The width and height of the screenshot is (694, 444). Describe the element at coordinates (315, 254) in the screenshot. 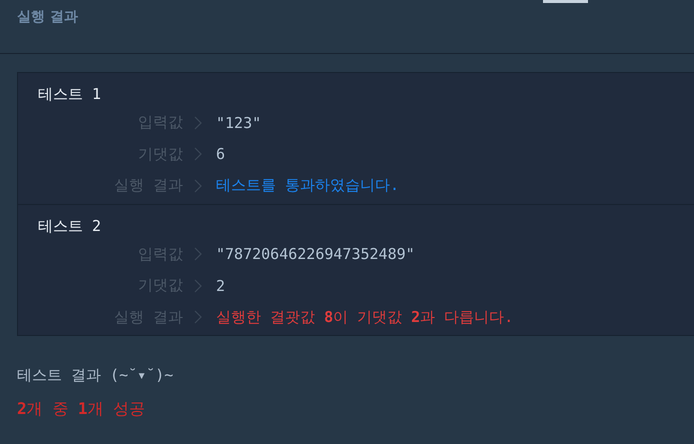

I see `row-value: "78720646226947352489"` at that location.